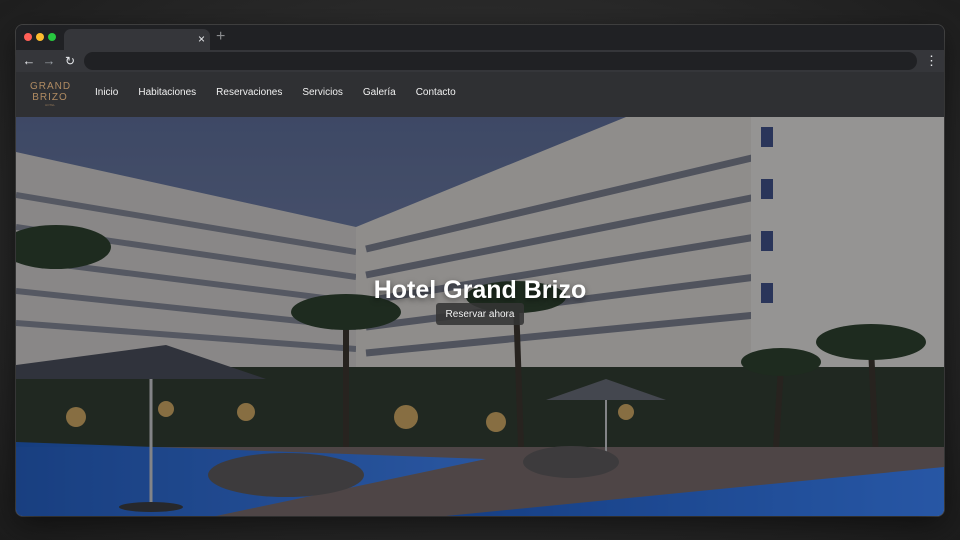  I want to click on hotel-logo: GRAND BRIZO HOTEL, so click(50, 94).